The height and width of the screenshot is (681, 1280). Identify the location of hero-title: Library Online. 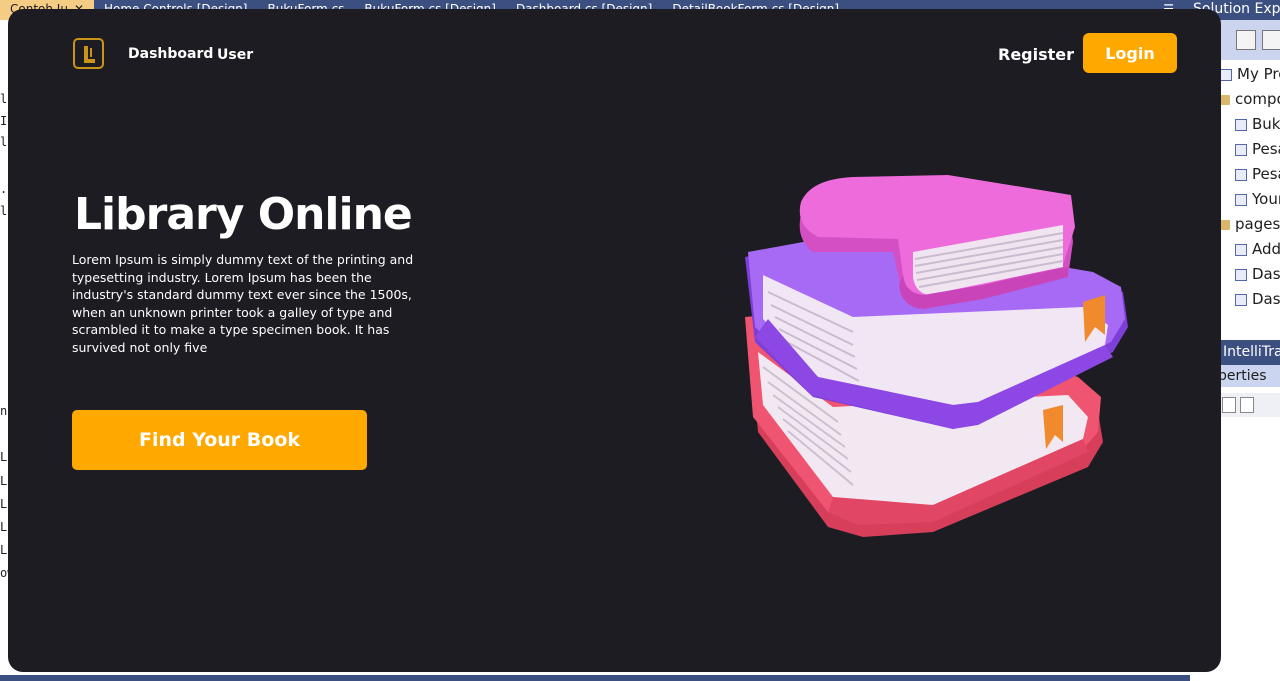
(243, 214).